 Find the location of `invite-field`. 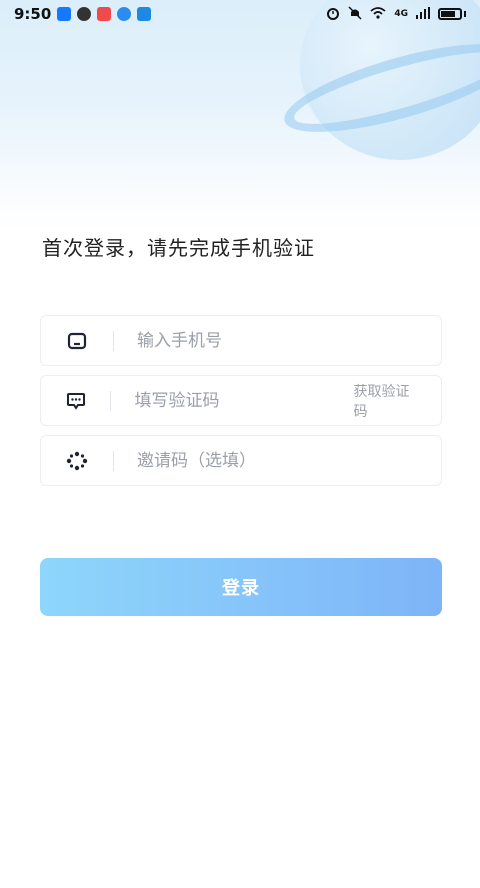

invite-field is located at coordinates (241, 460).